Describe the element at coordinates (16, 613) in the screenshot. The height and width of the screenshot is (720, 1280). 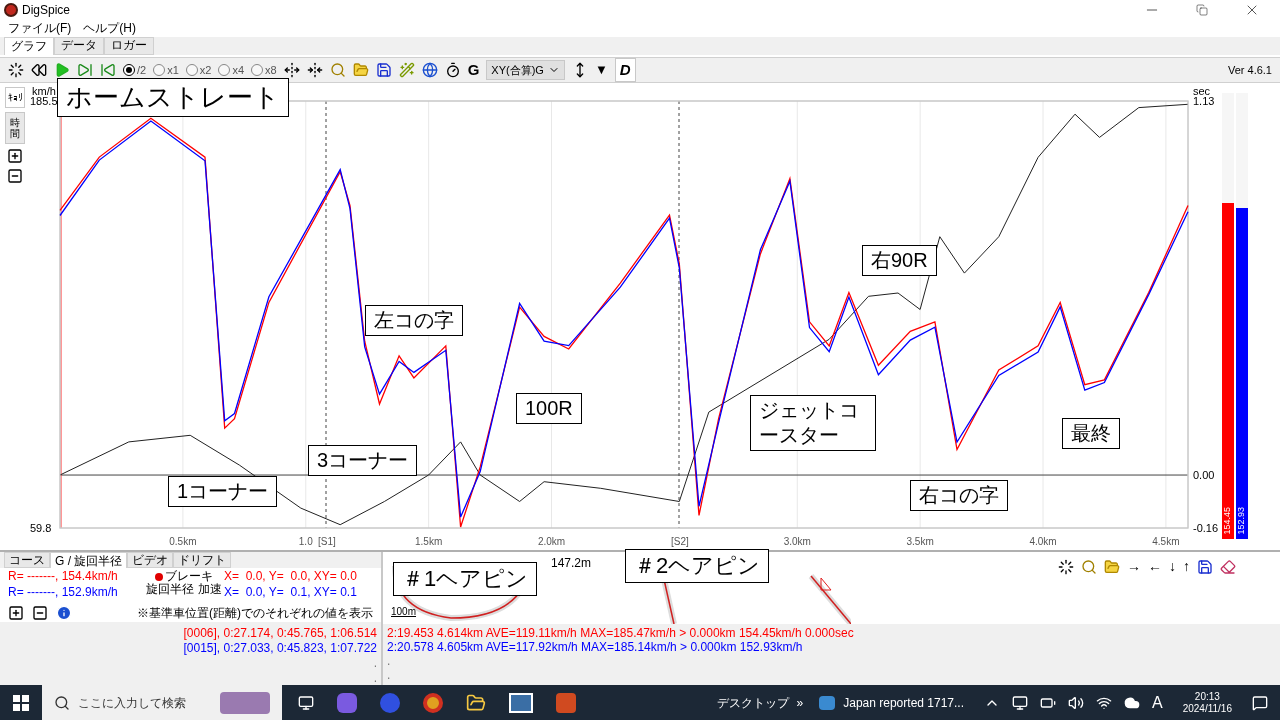
I see `add-icon` at that location.